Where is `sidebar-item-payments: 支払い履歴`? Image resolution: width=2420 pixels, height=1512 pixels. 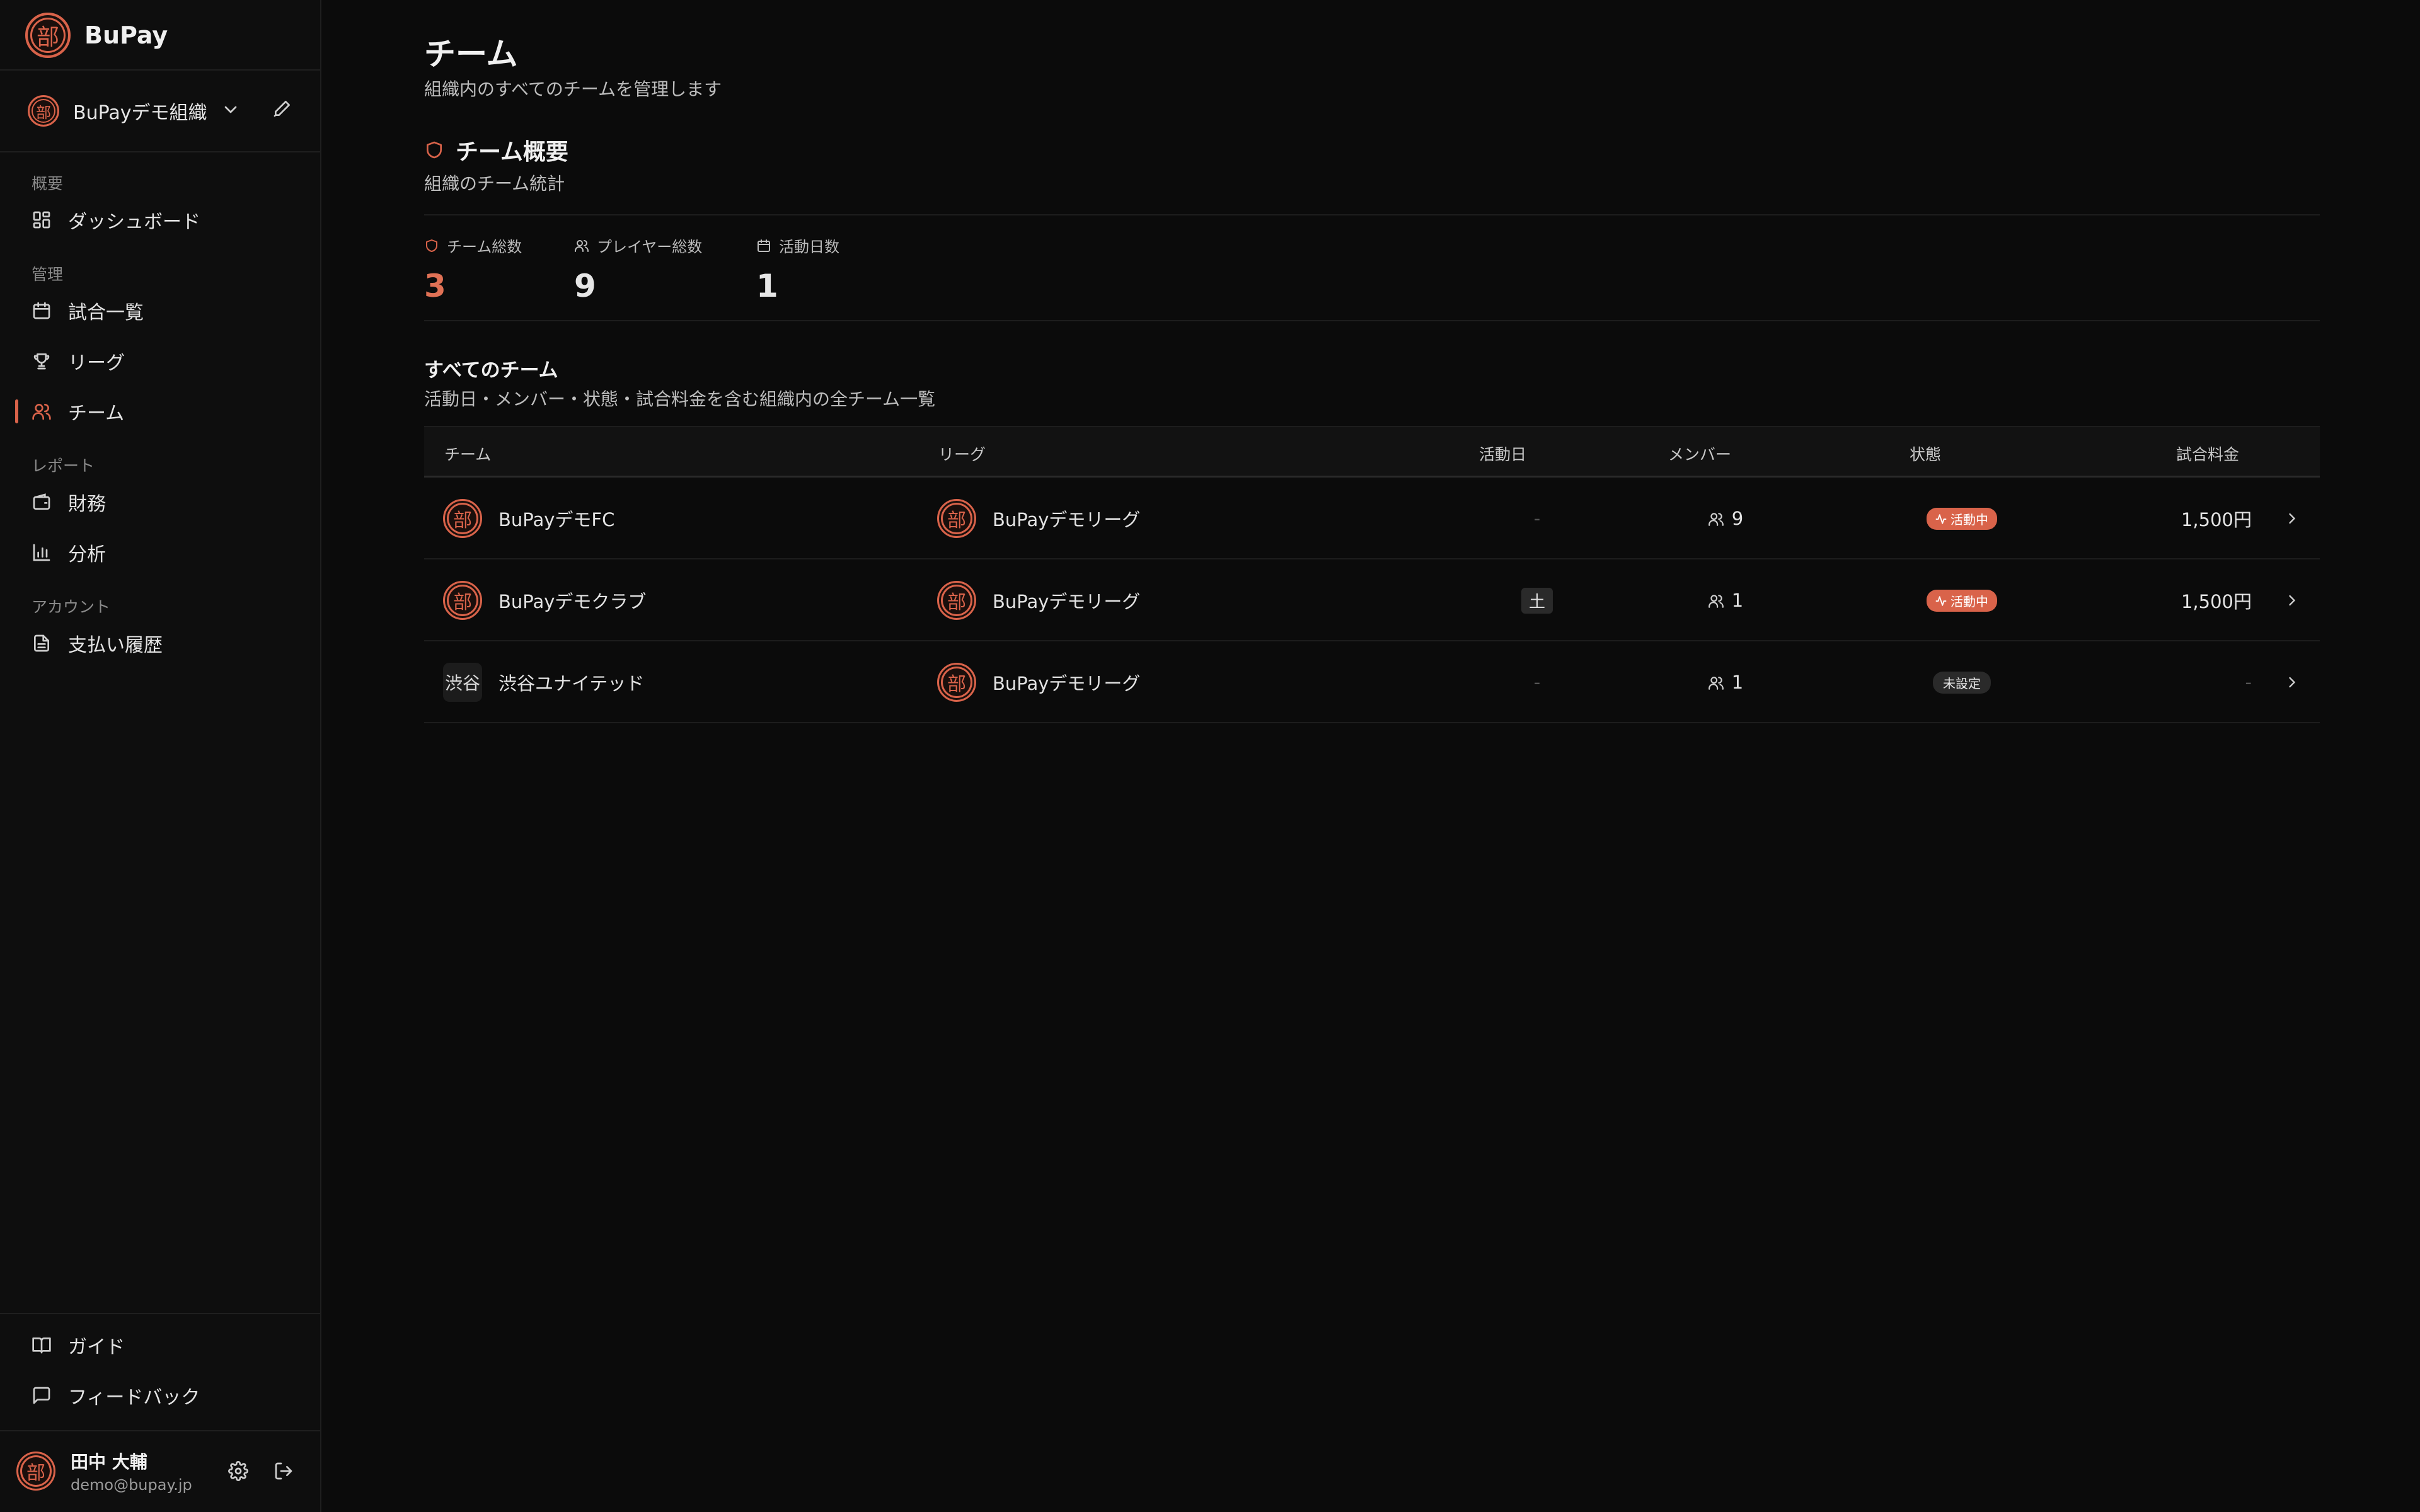 sidebar-item-payments: 支払い履歴 is located at coordinates (161, 643).